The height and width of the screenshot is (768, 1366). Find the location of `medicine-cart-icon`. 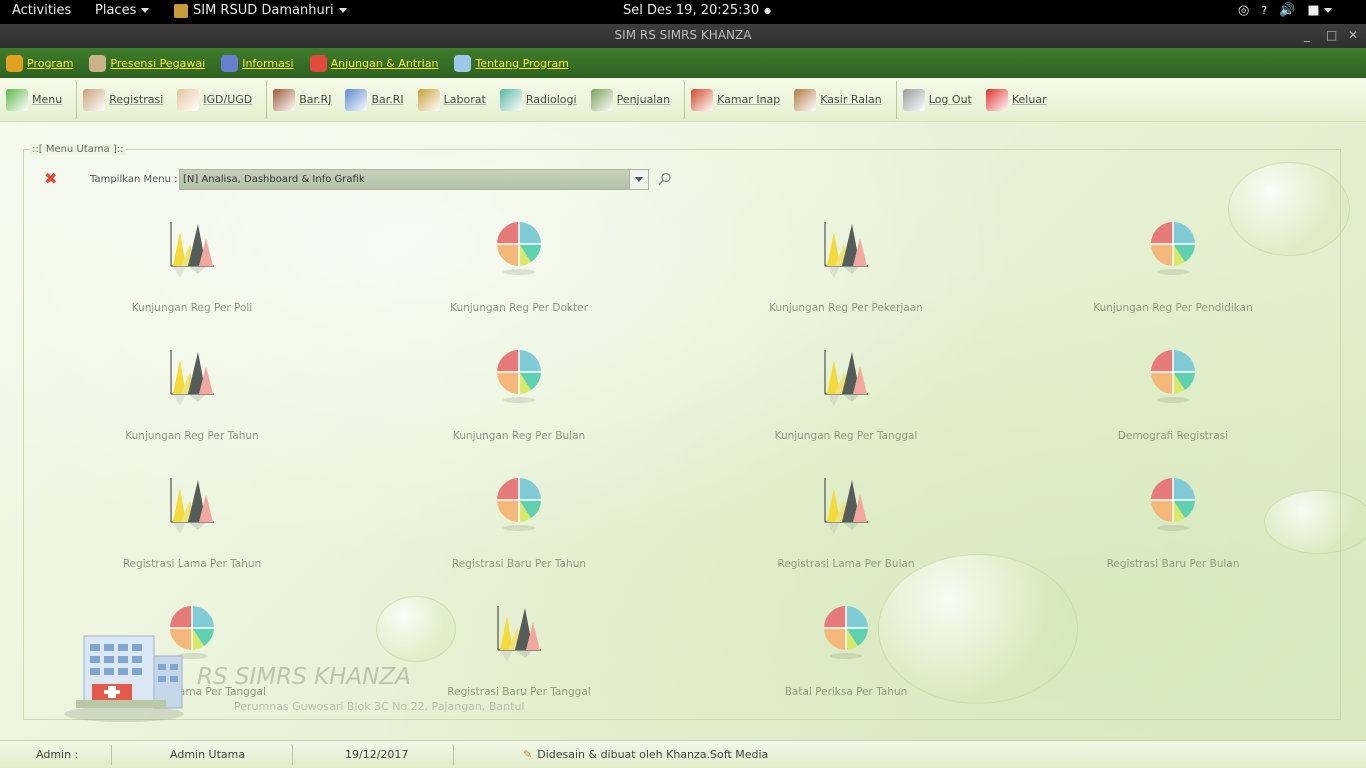

medicine-cart-icon is located at coordinates (284, 99).